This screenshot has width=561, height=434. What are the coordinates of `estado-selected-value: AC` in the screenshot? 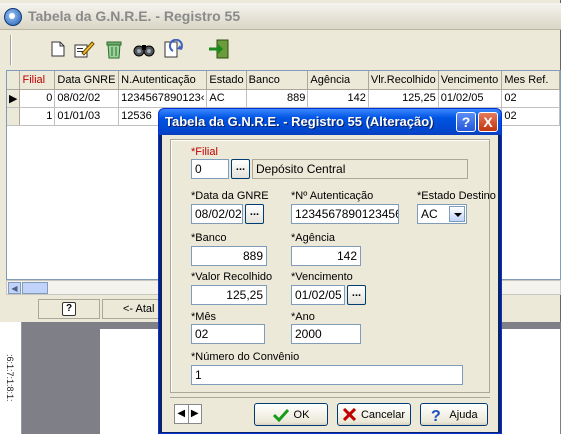 It's located at (429, 214).